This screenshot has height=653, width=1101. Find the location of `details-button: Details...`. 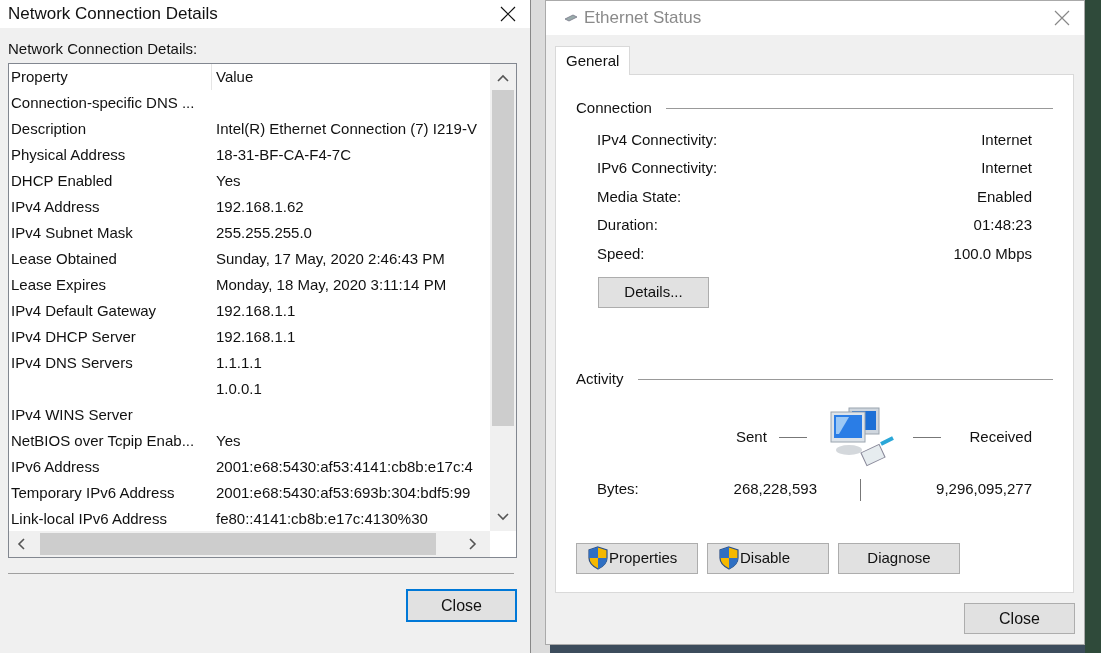

details-button: Details... is located at coordinates (653, 292).